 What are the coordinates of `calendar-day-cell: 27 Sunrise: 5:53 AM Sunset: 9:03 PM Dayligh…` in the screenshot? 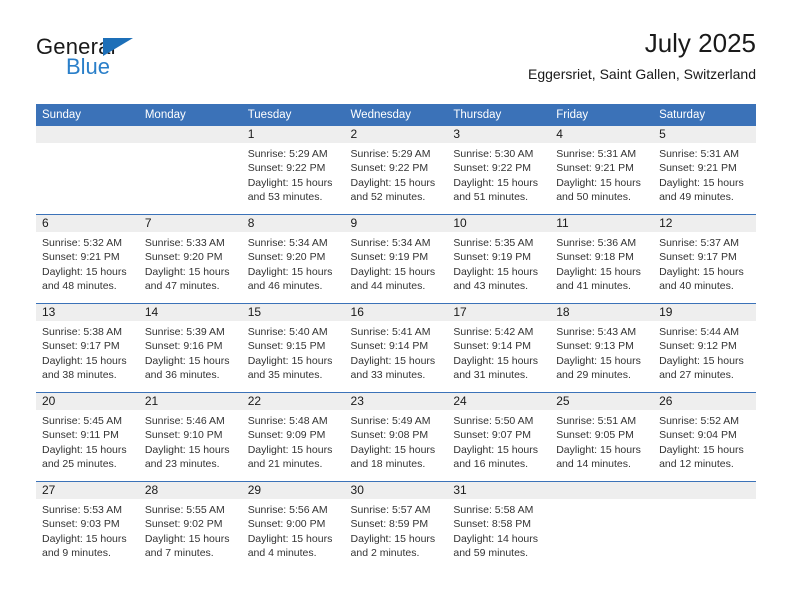 It's located at (87, 525).